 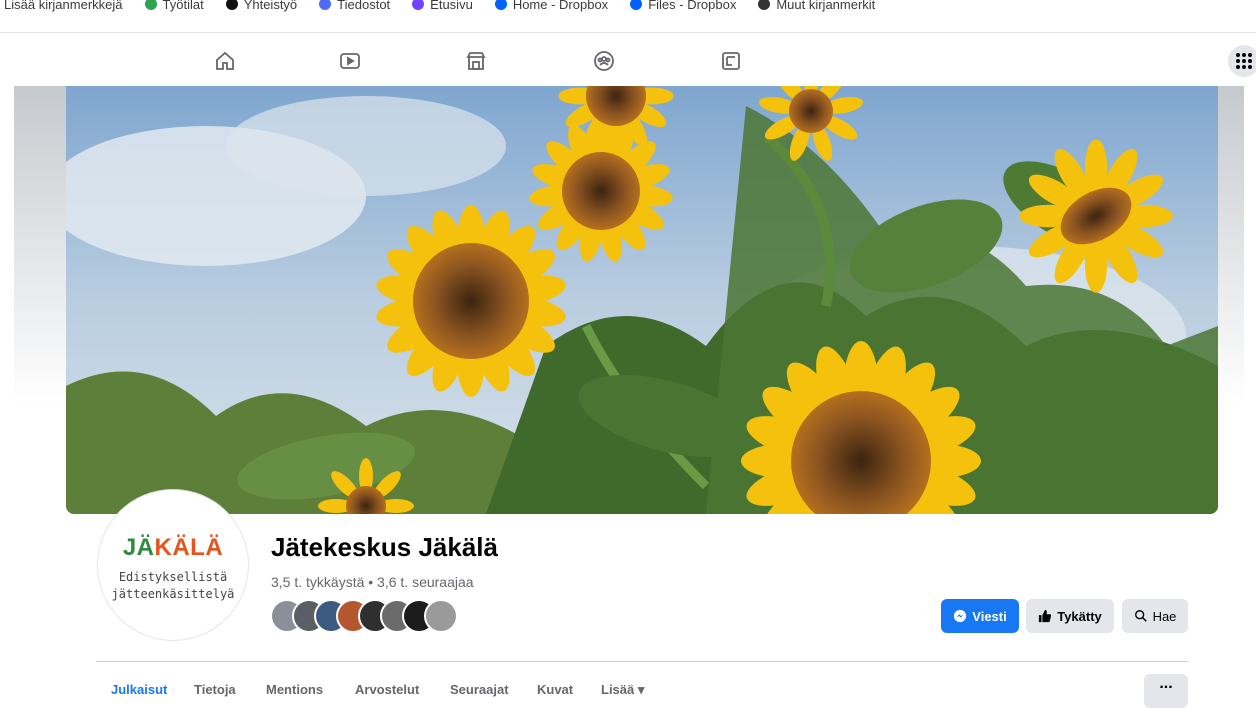 I want to click on grid-menu-icon, so click(x=1242, y=61).